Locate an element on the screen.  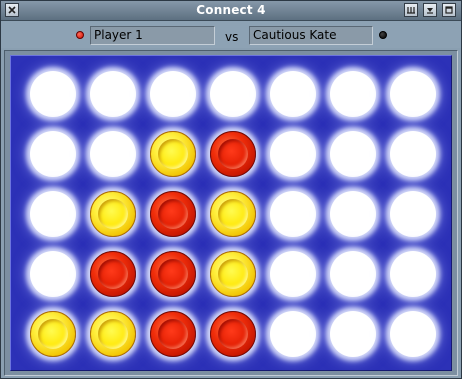
board-cell-r1-c1 is located at coordinates (53, 94).